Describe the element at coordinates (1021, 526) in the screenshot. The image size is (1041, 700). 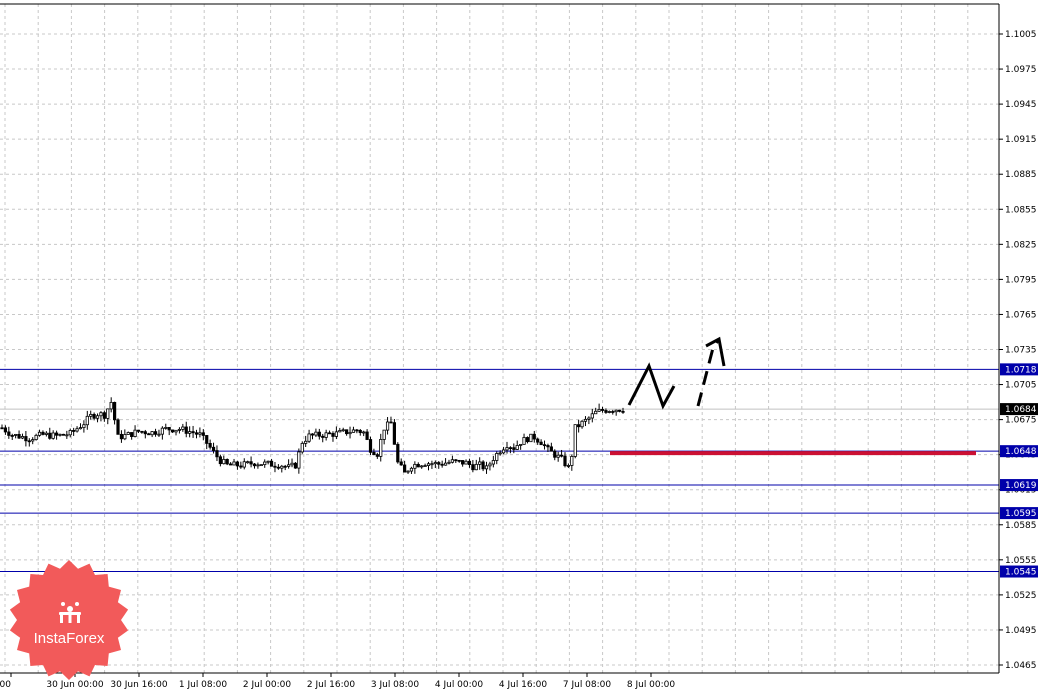
I see `price-tick-label: 1.0585` at that location.